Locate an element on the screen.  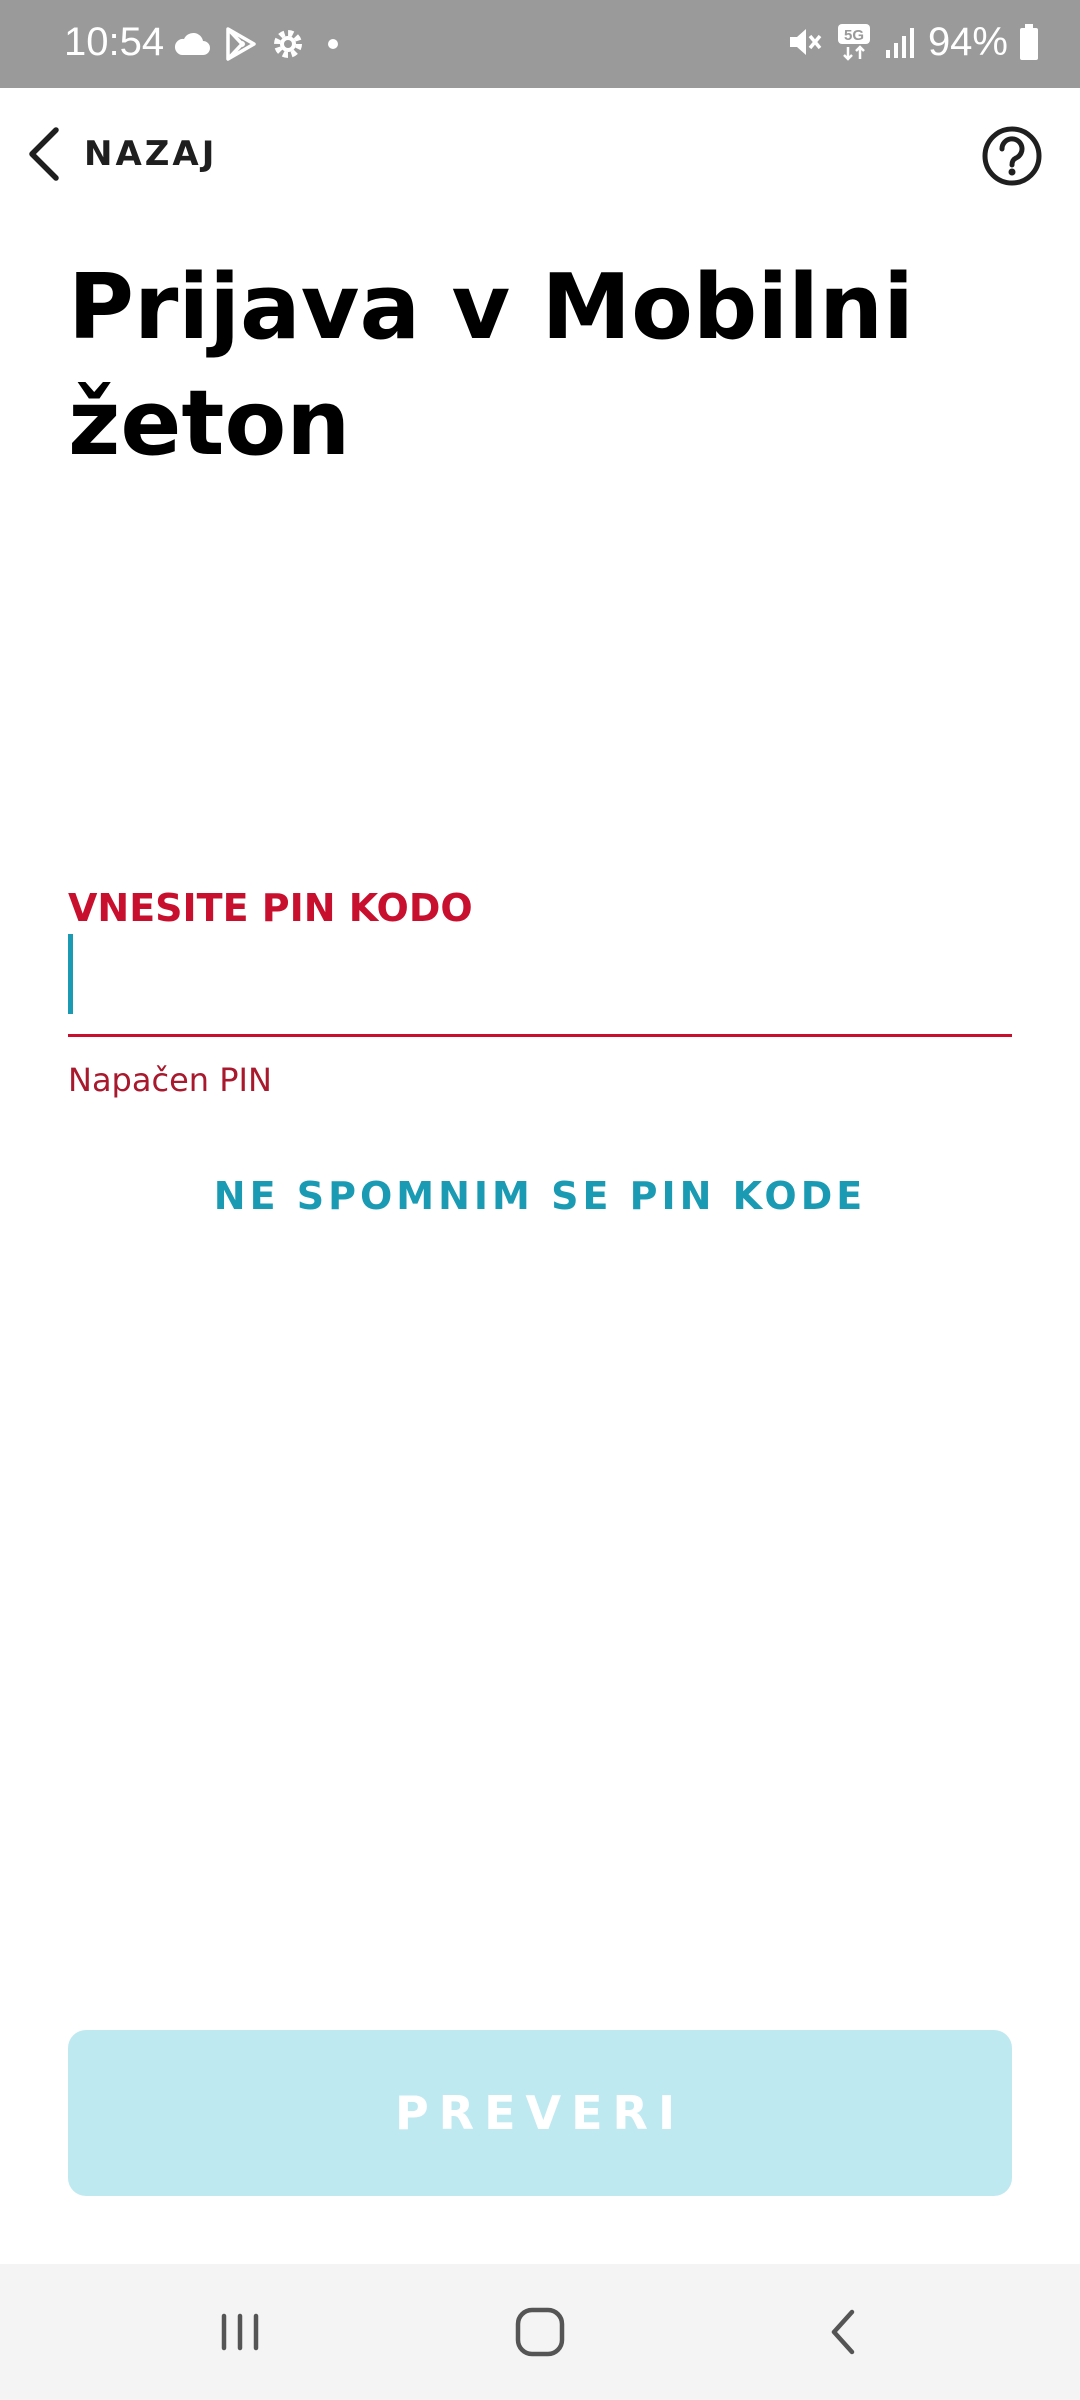
back-button: NAZAJ is located at coordinates (120, 154).